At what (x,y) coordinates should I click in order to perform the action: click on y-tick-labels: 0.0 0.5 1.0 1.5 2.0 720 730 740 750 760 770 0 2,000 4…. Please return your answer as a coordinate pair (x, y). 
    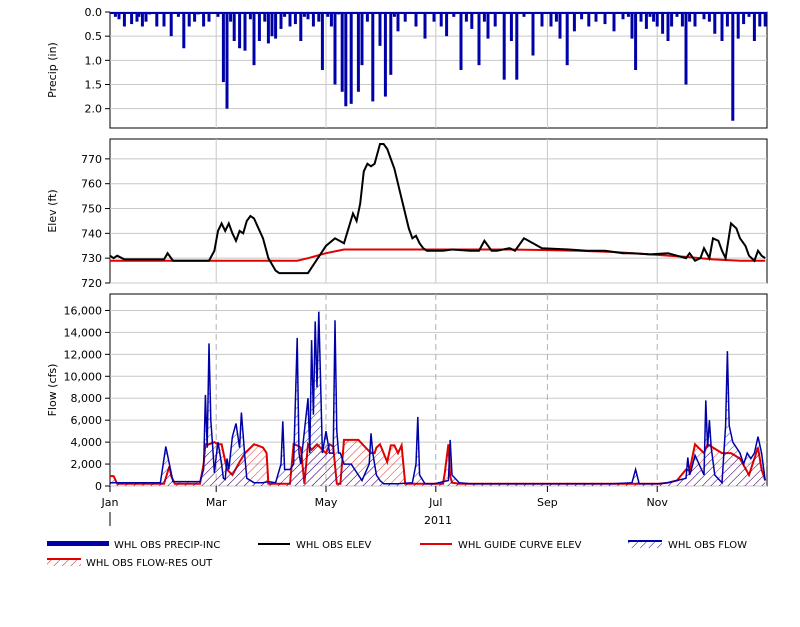
    Looking at the image, I should click on (83, 249).